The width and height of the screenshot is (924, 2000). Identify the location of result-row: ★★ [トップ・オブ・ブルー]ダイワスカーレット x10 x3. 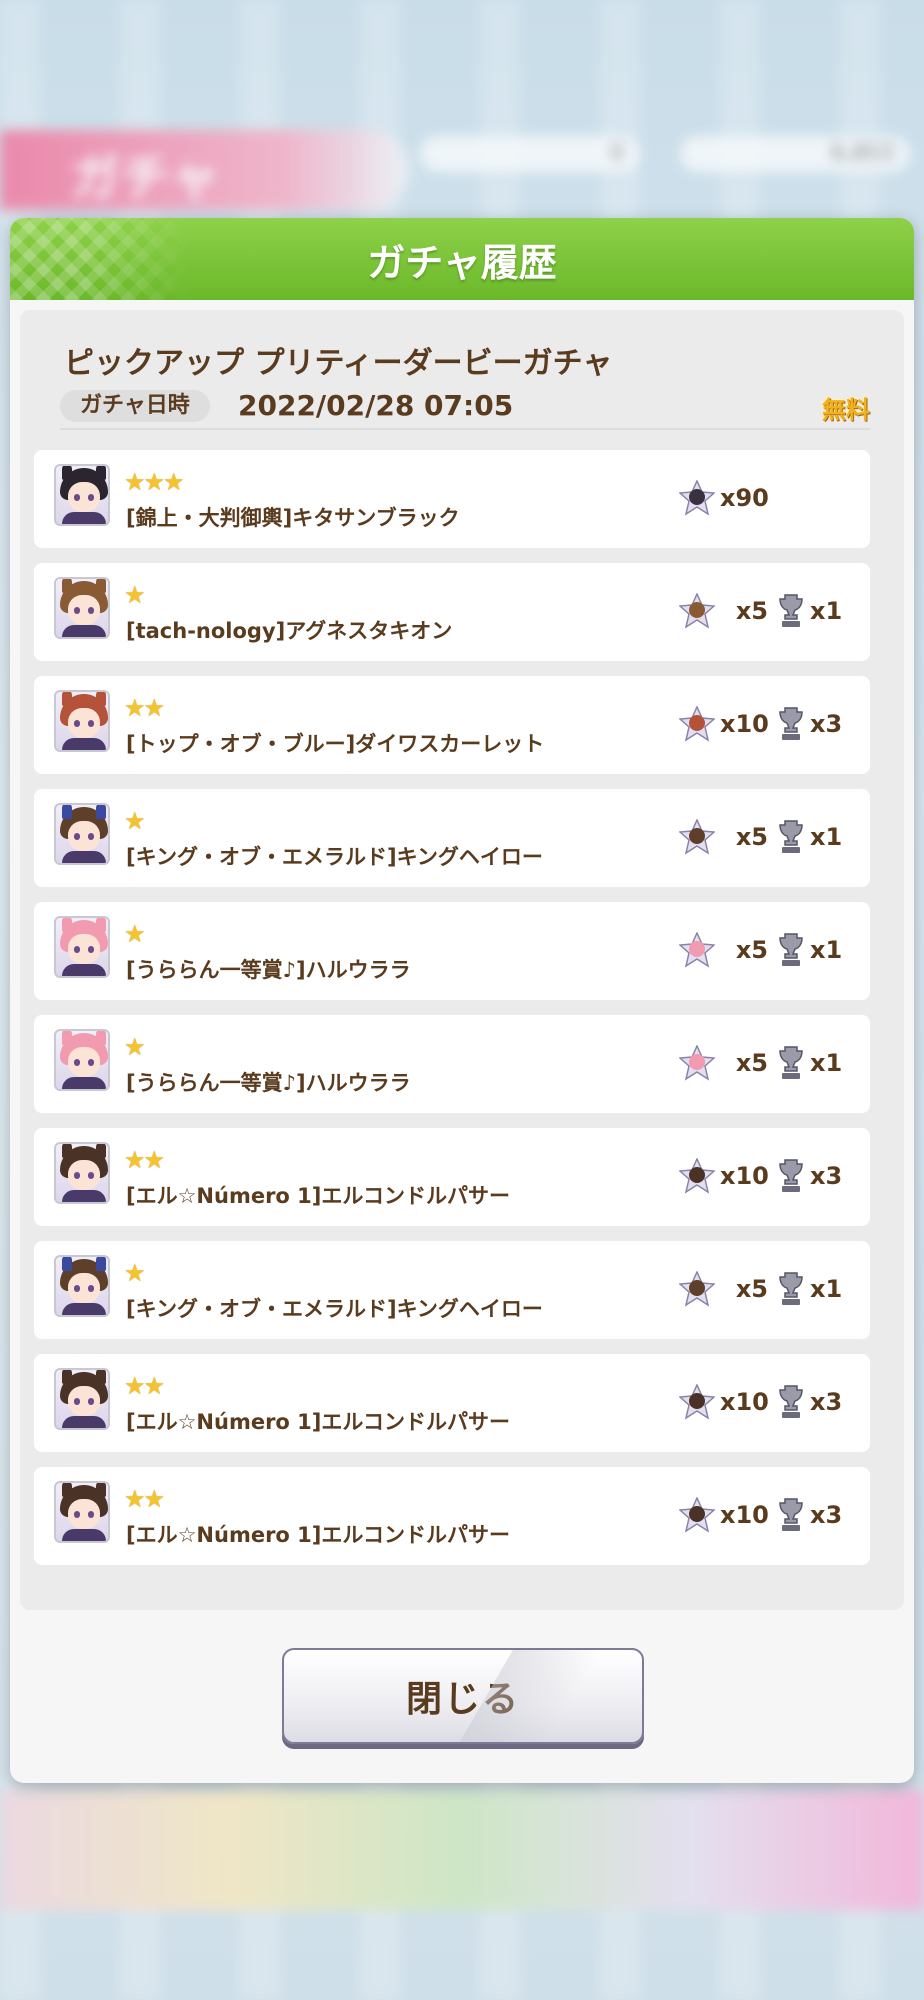
(452, 725).